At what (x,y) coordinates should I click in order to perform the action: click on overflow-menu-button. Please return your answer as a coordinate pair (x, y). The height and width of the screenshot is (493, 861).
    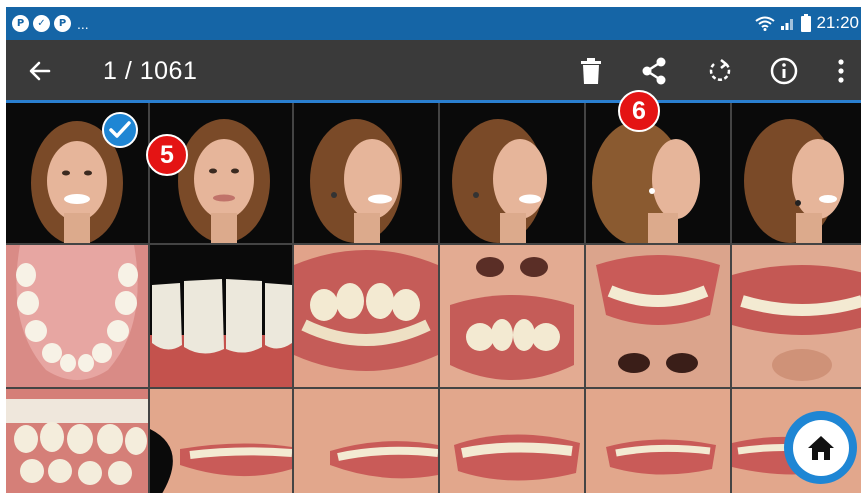
    Looking at the image, I should click on (841, 71).